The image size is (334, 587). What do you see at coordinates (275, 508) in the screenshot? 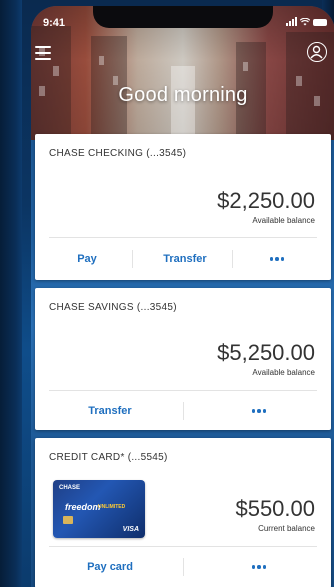
I see `account-balance: $550.00` at bounding box center [275, 508].